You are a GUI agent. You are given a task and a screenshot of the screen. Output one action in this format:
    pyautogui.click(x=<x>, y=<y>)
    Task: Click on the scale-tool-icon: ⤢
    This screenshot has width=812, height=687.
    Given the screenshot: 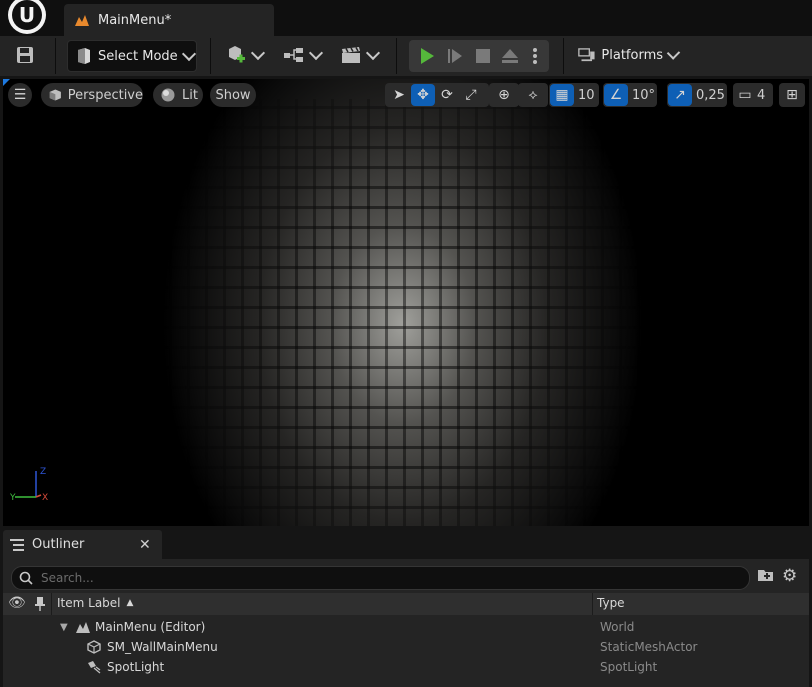 What is the action you would take?
    pyautogui.click(x=471, y=95)
    